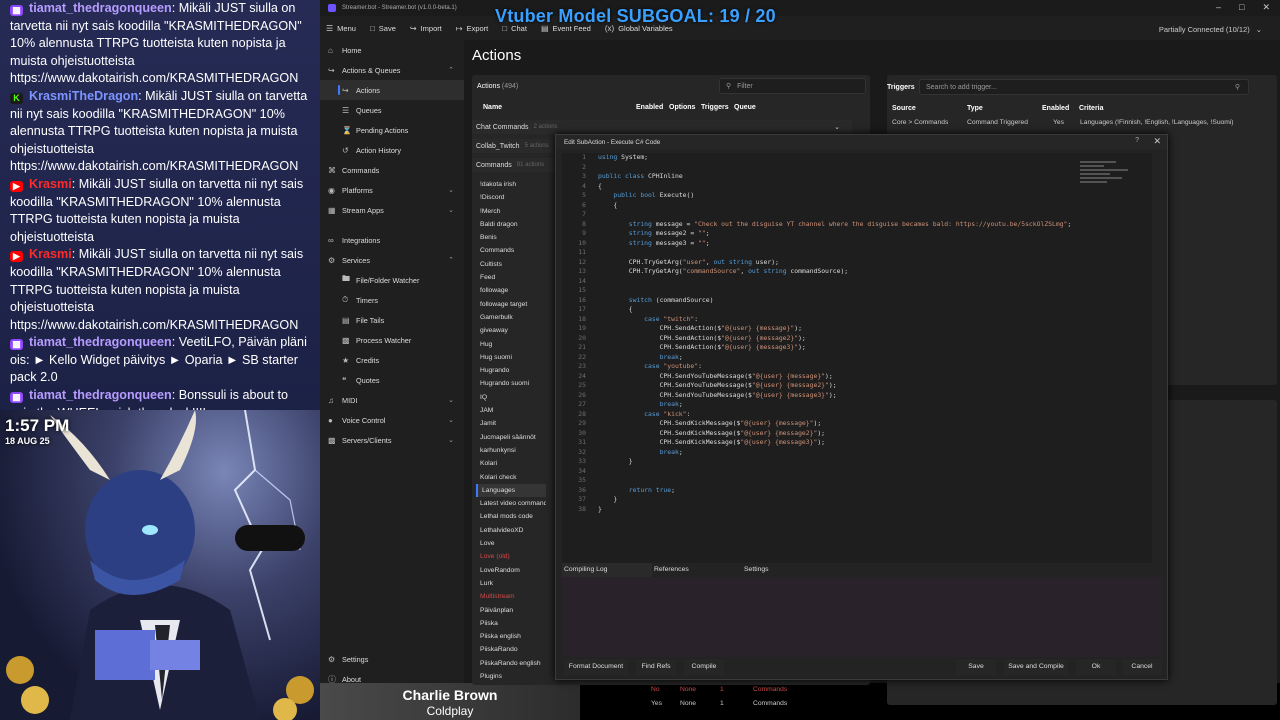 The height and width of the screenshot is (720, 1280). Describe the element at coordinates (729, 86) in the screenshot. I see `search-icon: ⚲` at that location.